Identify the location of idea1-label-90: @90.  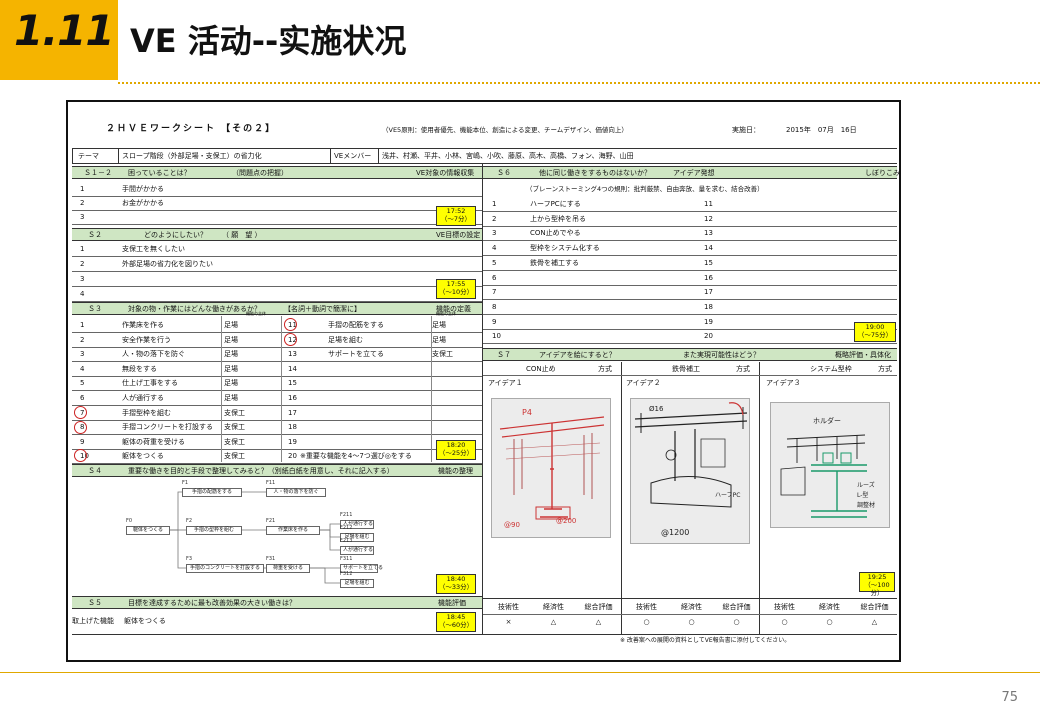
(512, 525).